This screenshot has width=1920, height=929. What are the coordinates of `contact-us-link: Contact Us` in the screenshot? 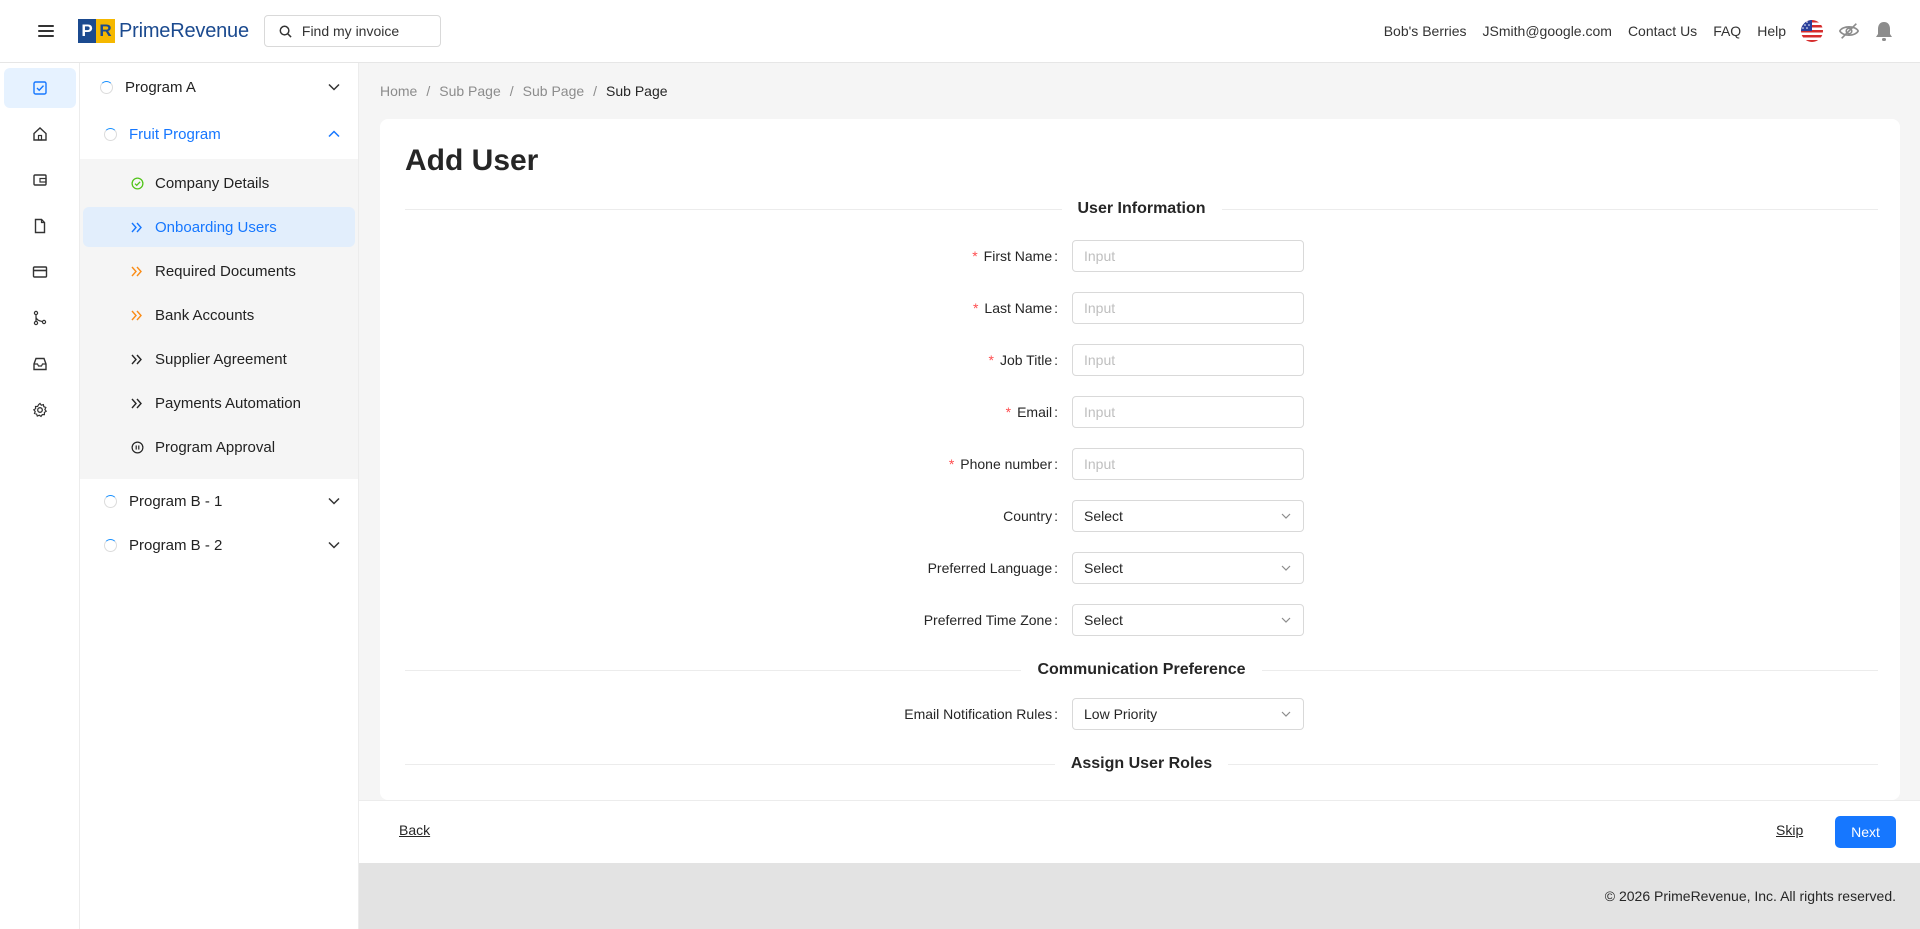 It's located at (1662, 31).